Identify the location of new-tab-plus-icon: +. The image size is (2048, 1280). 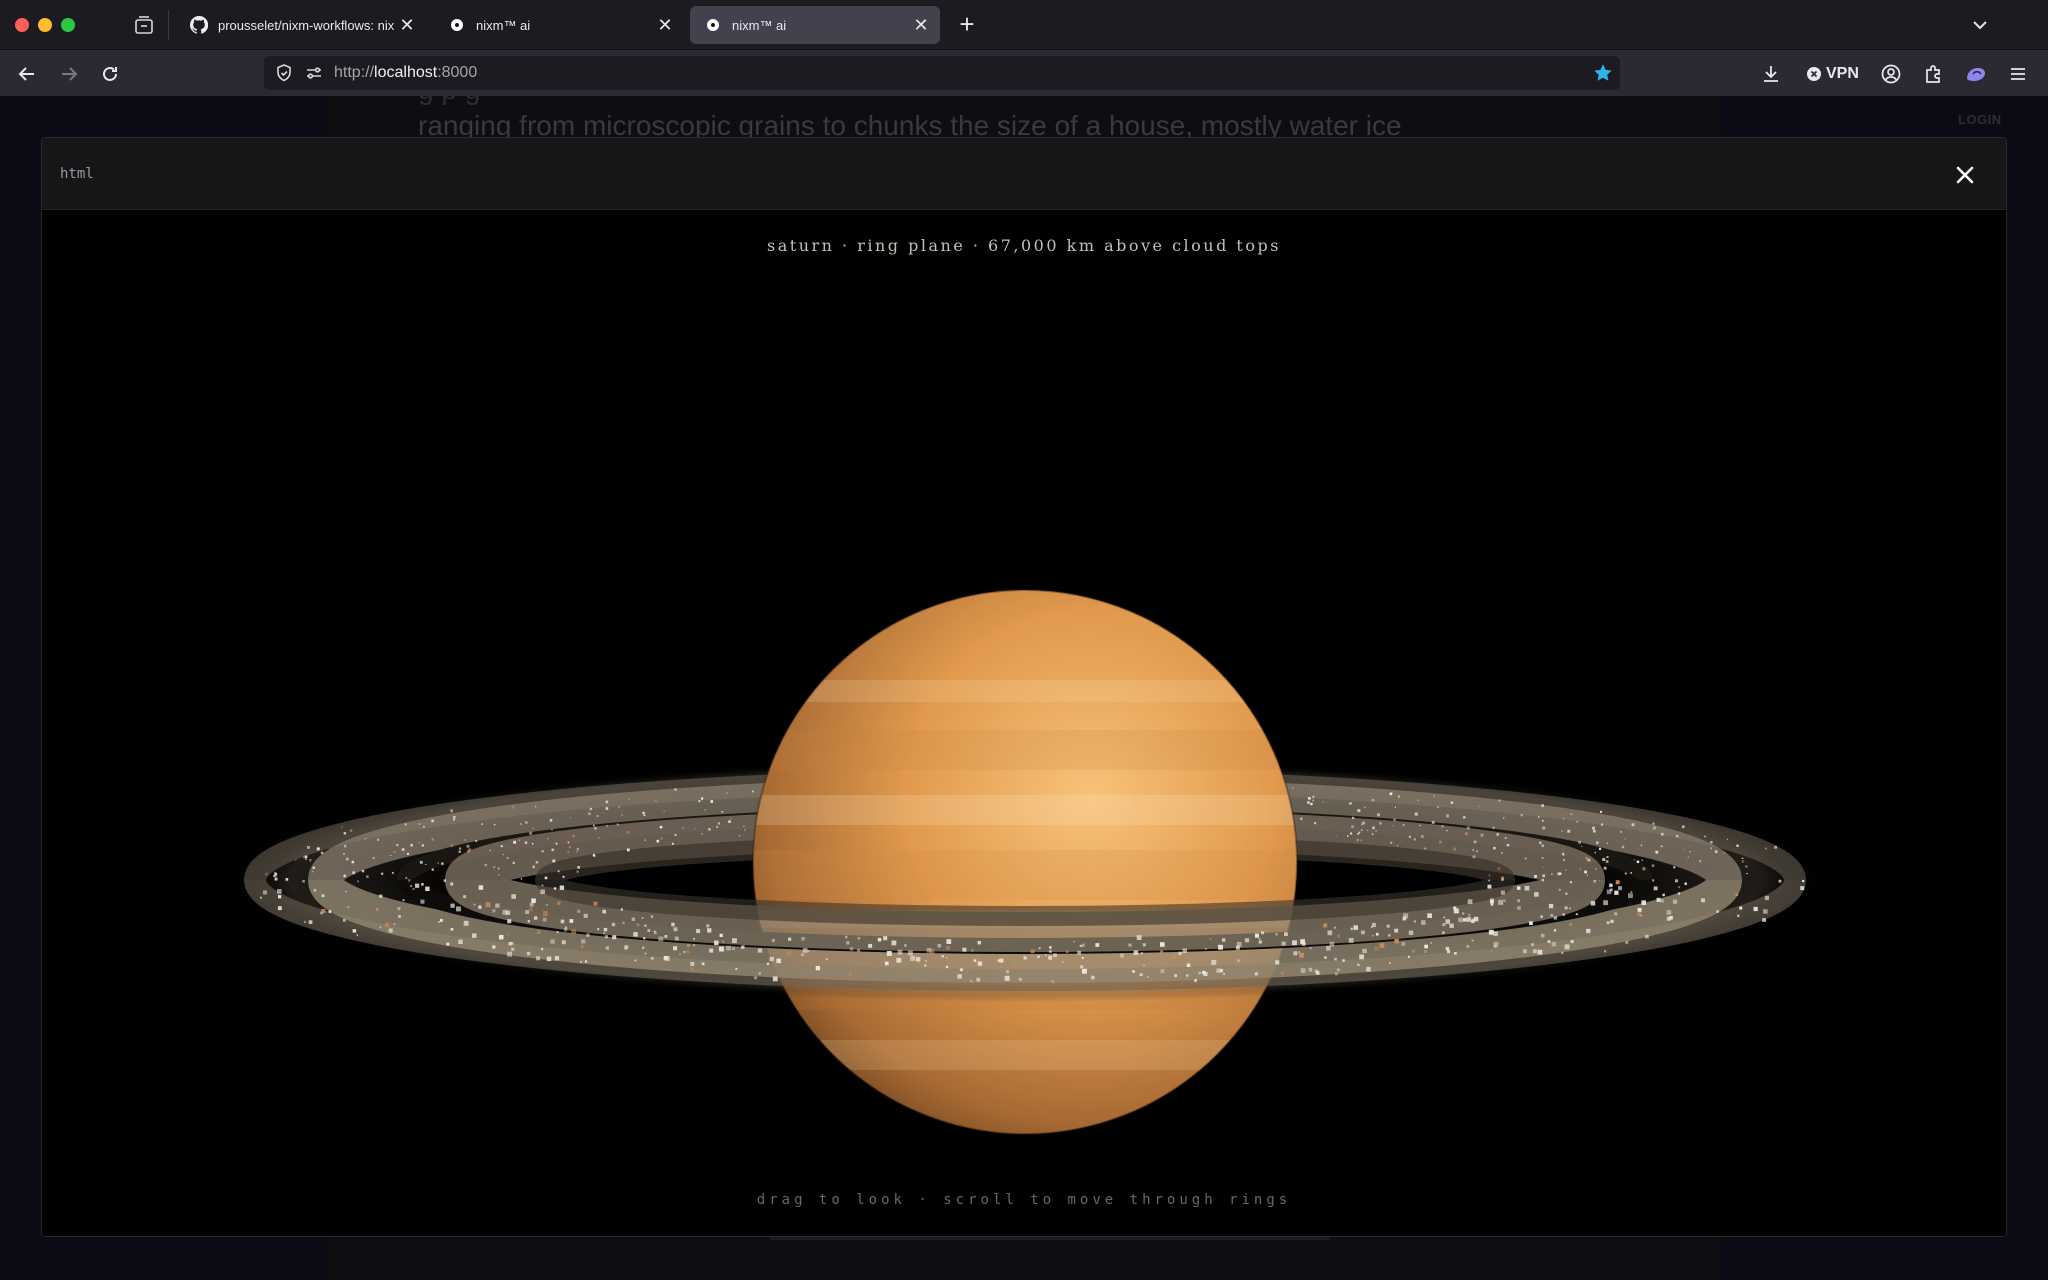
(967, 25).